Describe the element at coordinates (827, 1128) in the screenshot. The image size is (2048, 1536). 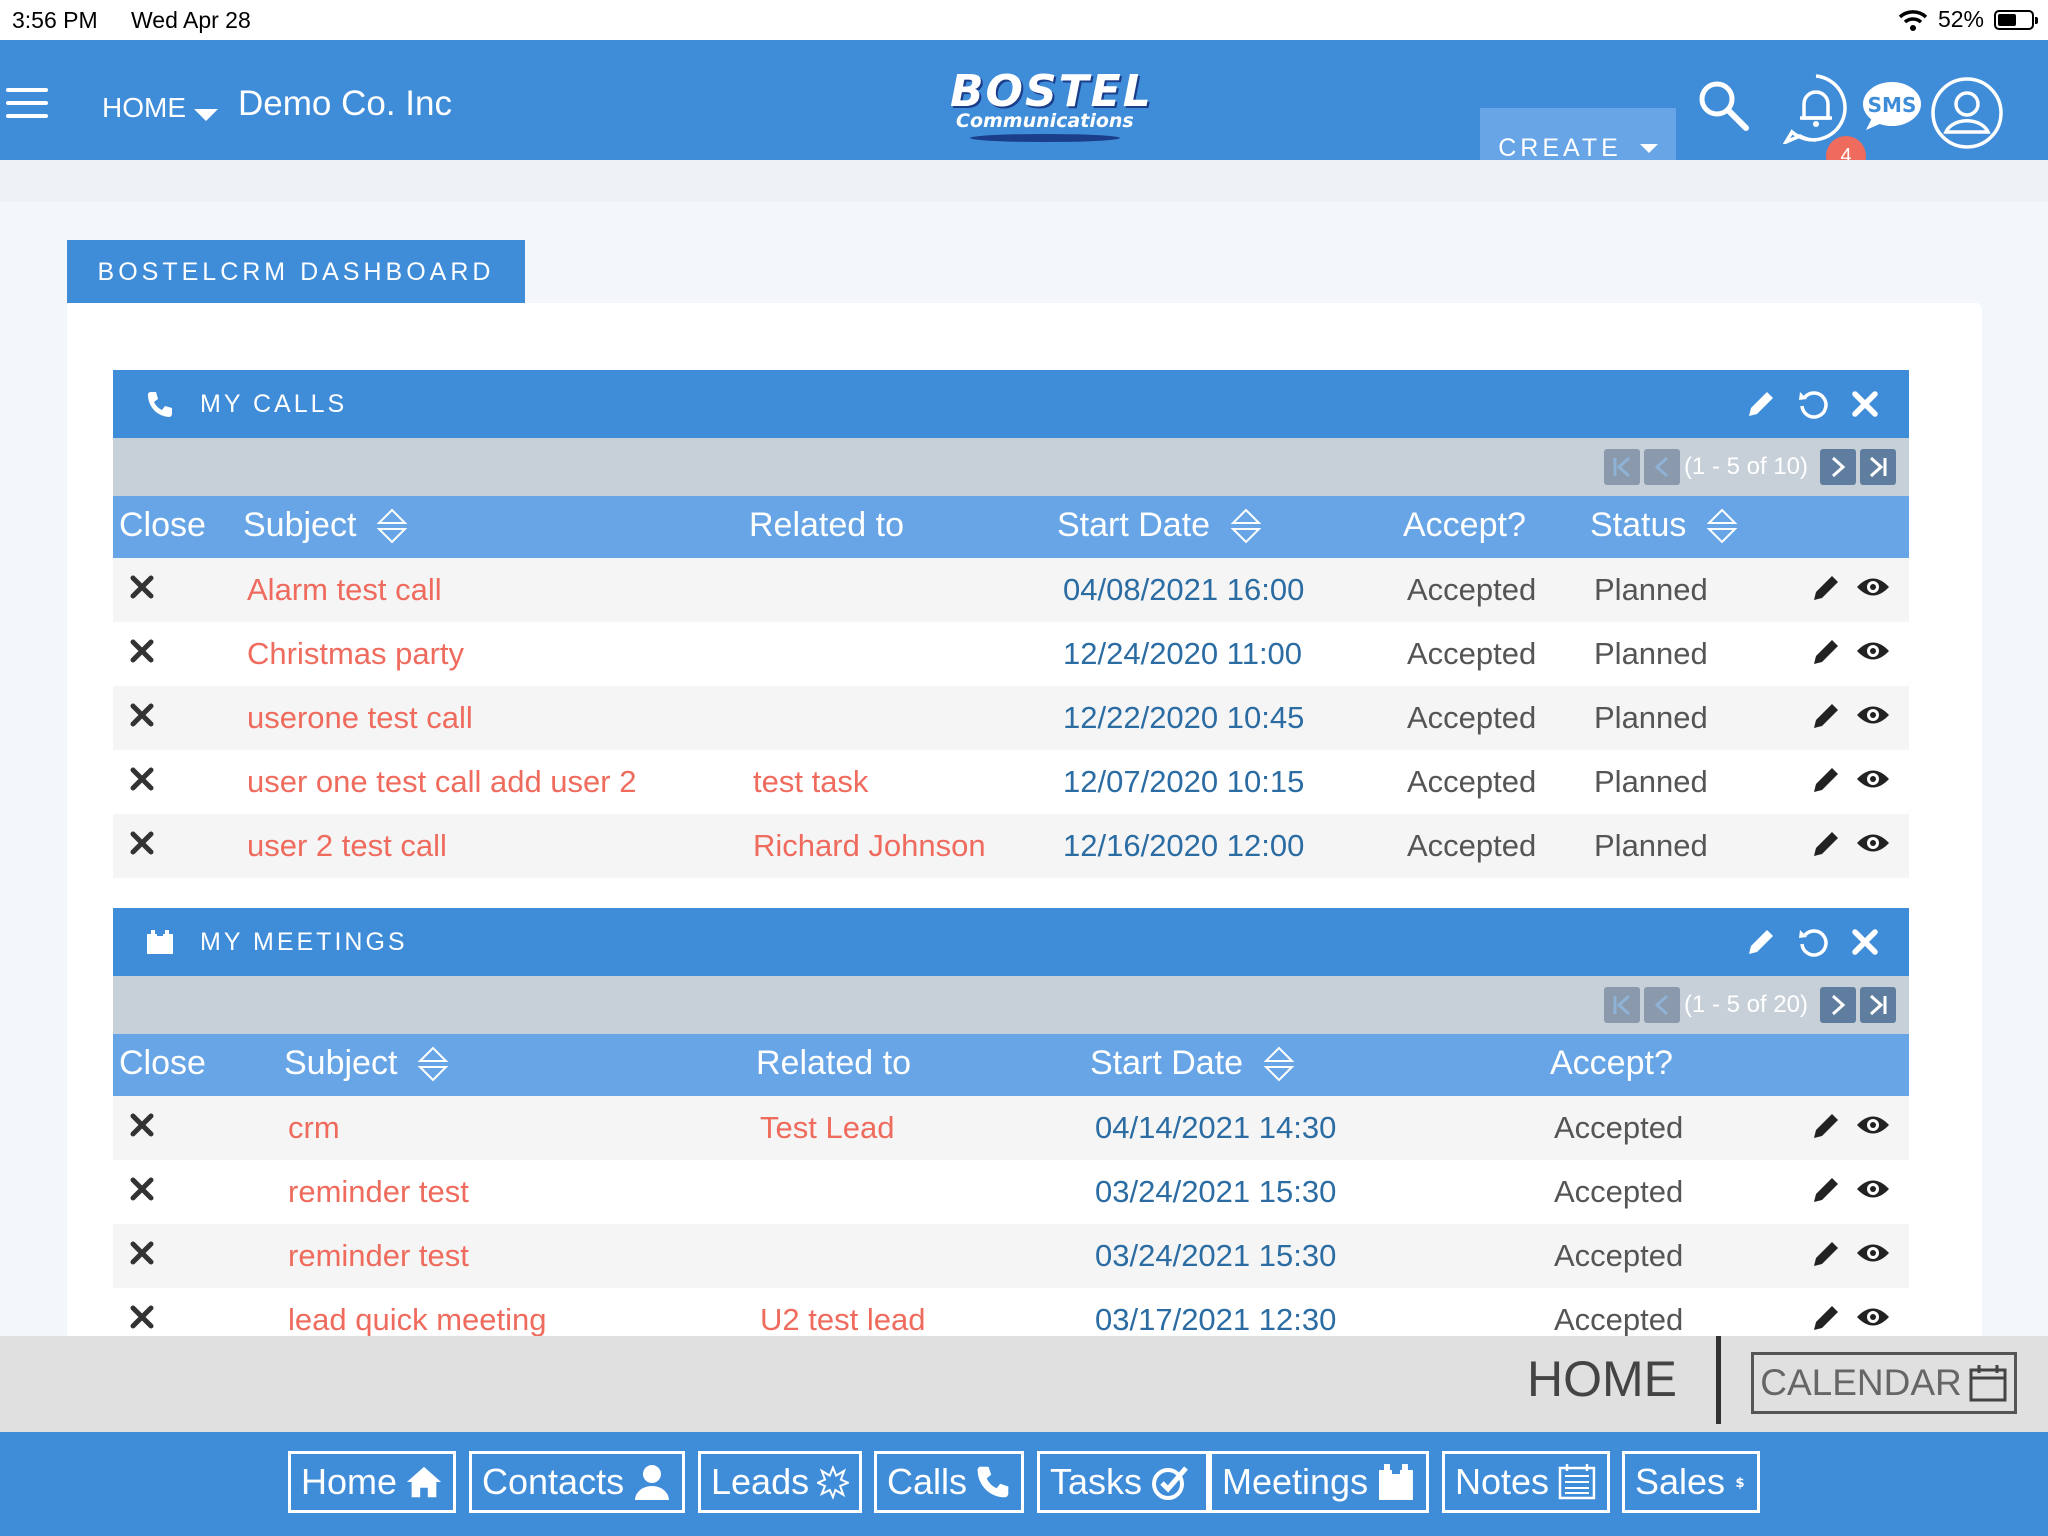
I see `related-link: Test Lead` at that location.